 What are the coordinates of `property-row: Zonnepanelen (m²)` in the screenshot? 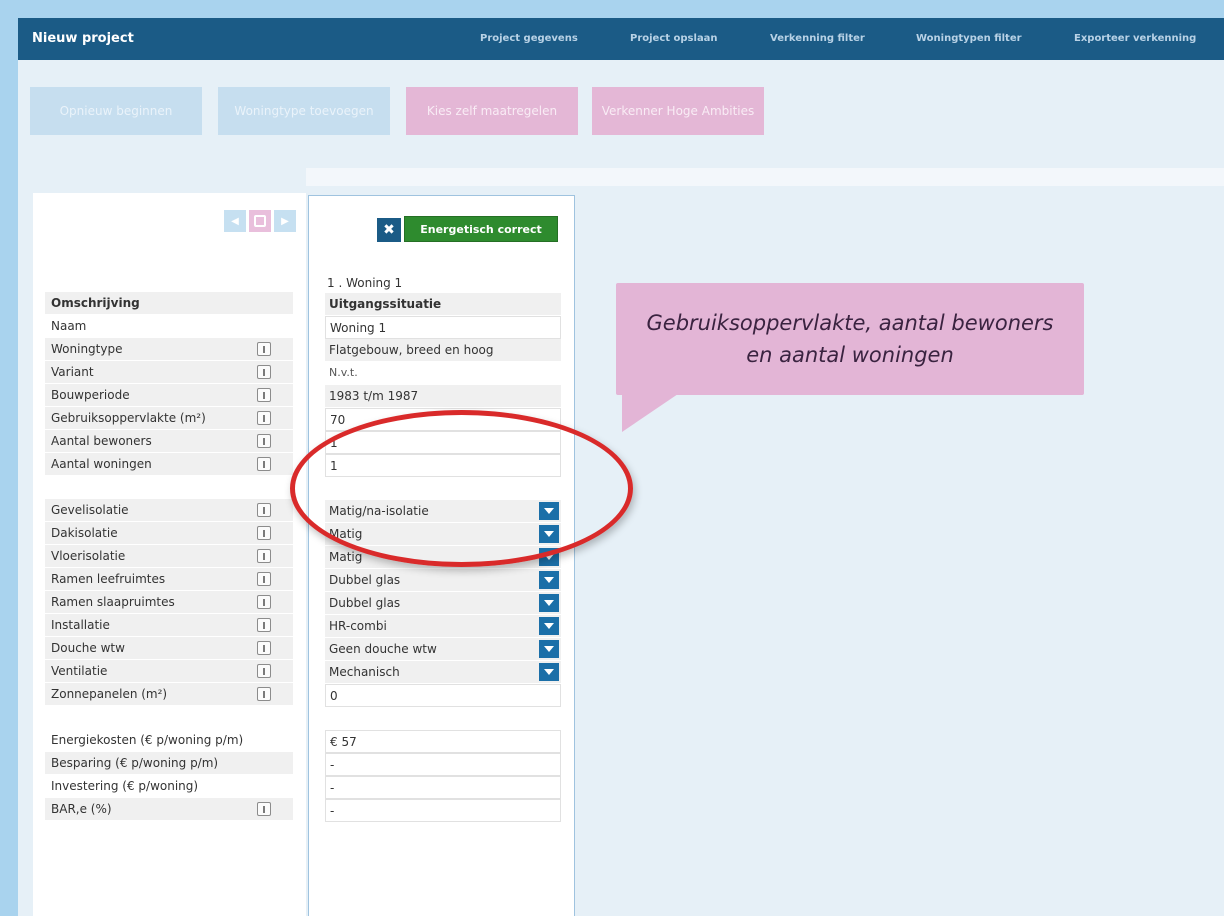 It's located at (169, 694).